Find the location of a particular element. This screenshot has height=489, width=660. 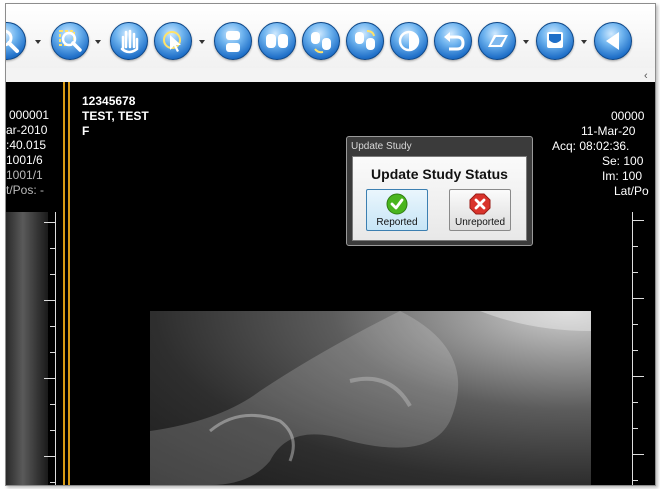

unreported-button: Unreported is located at coordinates (480, 210).